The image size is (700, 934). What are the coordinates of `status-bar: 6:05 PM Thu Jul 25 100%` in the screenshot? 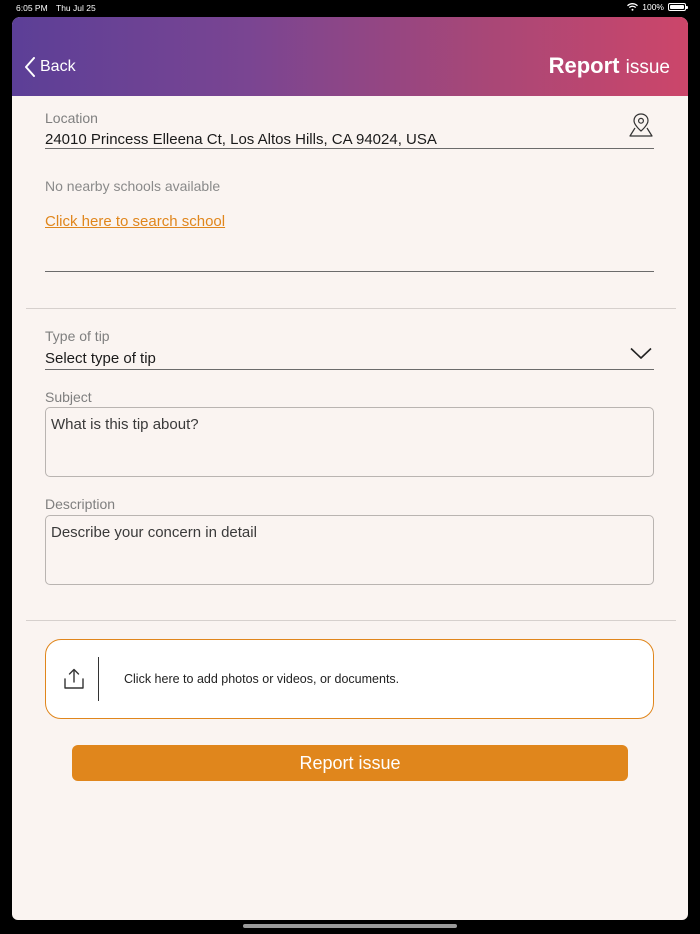 It's located at (350, 8).